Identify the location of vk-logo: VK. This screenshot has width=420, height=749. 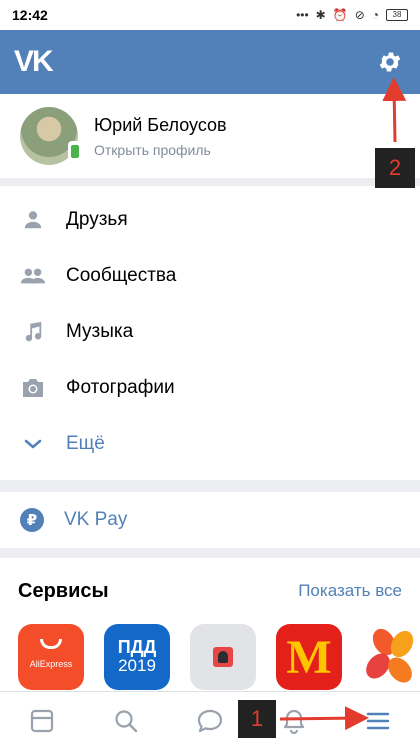
(34, 61).